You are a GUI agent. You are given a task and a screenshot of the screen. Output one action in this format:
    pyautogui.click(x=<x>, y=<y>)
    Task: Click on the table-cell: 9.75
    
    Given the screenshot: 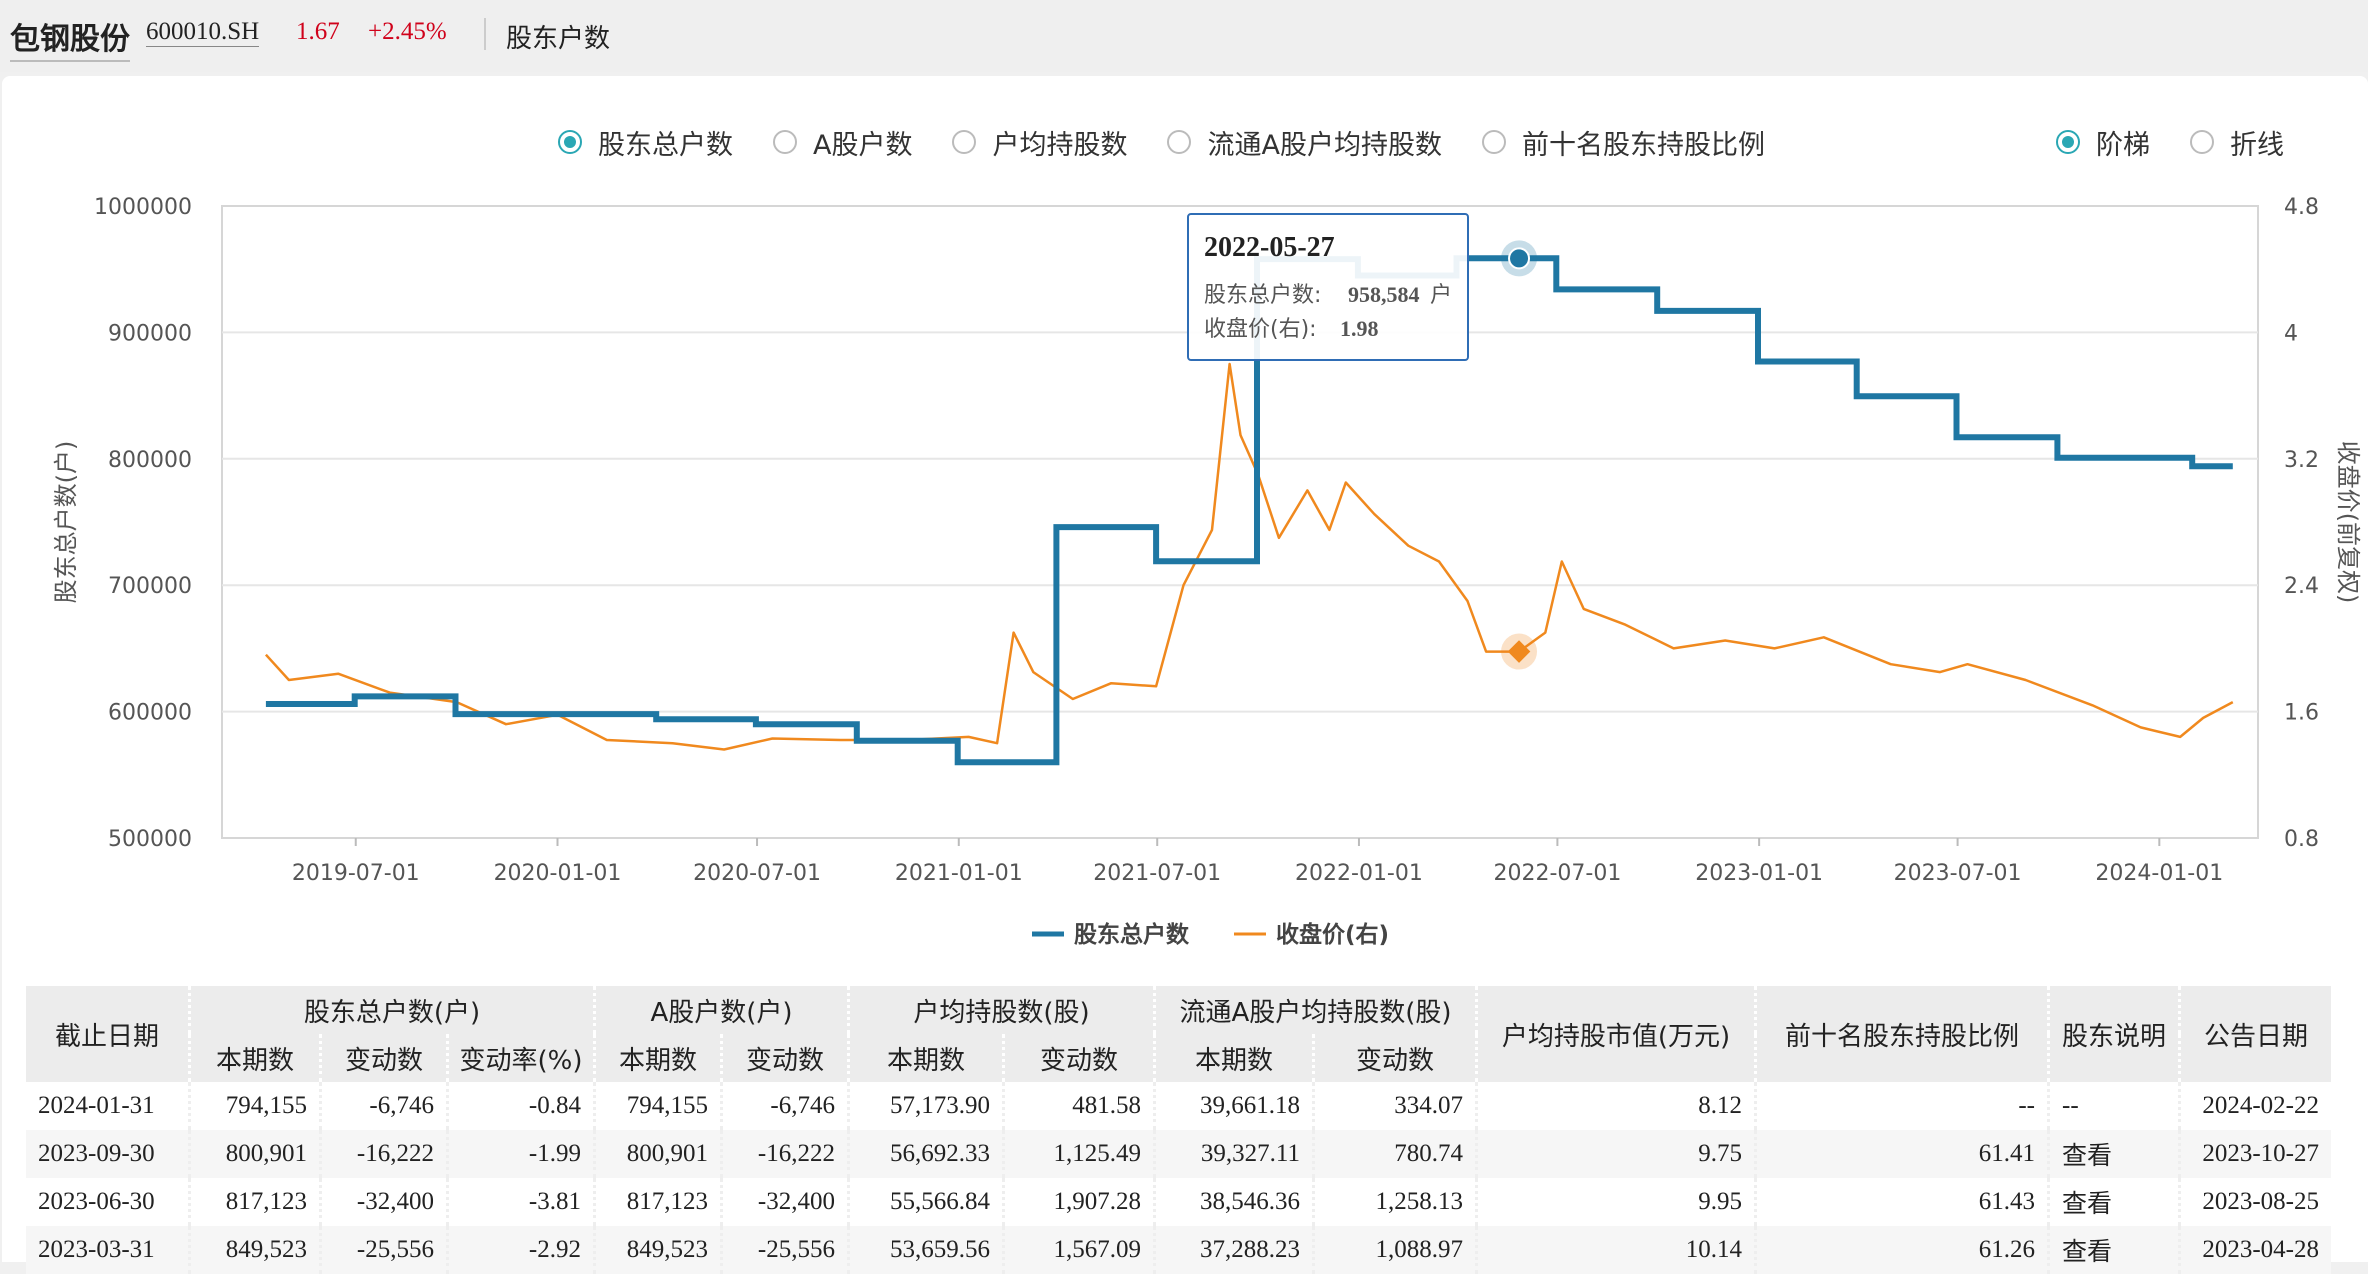 What is the action you would take?
    pyautogui.click(x=1615, y=1154)
    